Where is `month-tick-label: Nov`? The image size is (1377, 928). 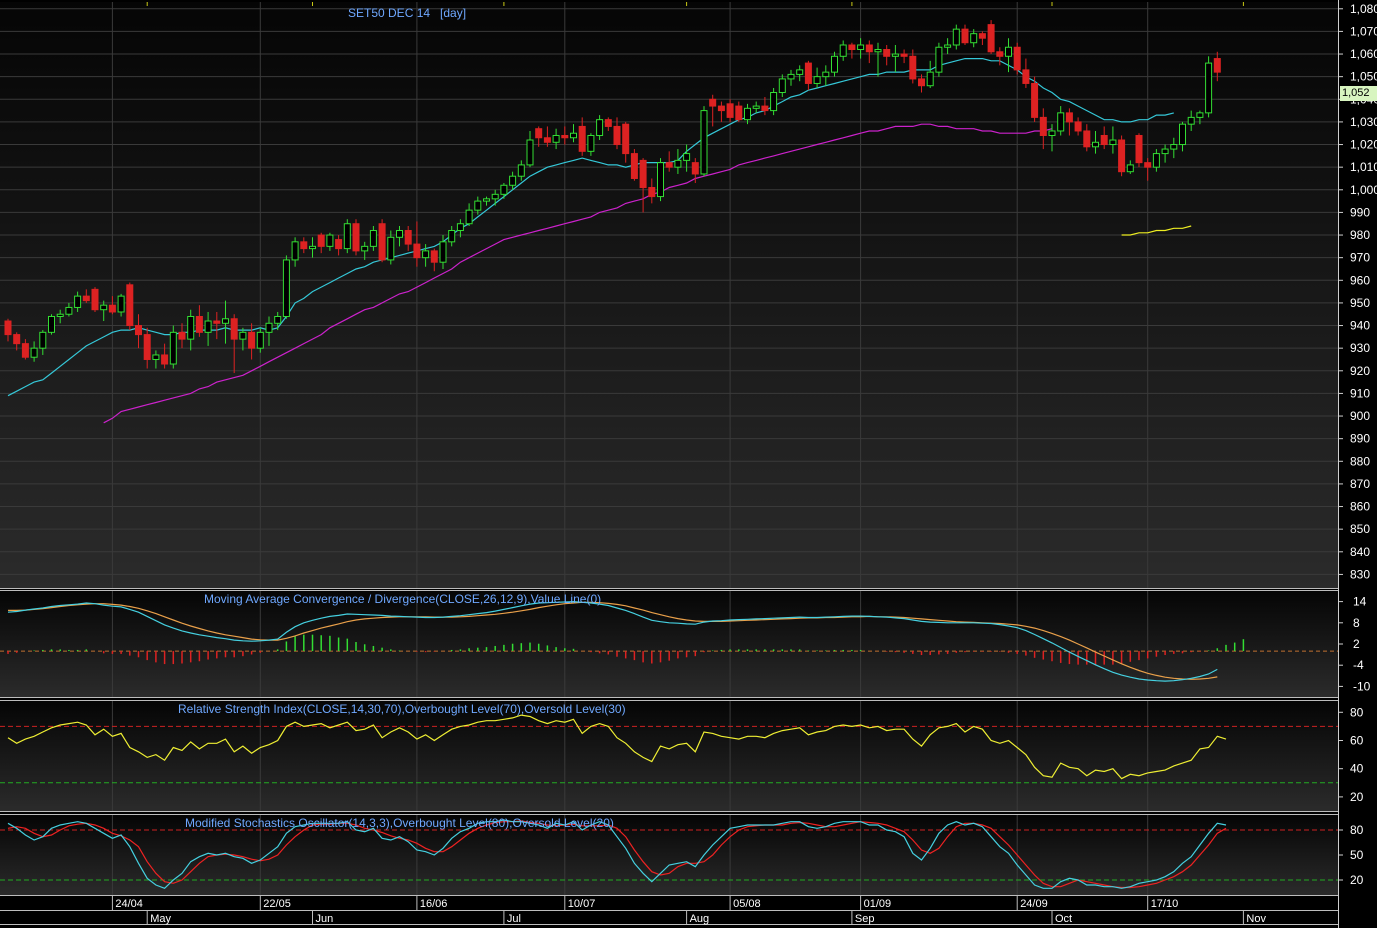
month-tick-label: Nov is located at coordinates (1256, 919).